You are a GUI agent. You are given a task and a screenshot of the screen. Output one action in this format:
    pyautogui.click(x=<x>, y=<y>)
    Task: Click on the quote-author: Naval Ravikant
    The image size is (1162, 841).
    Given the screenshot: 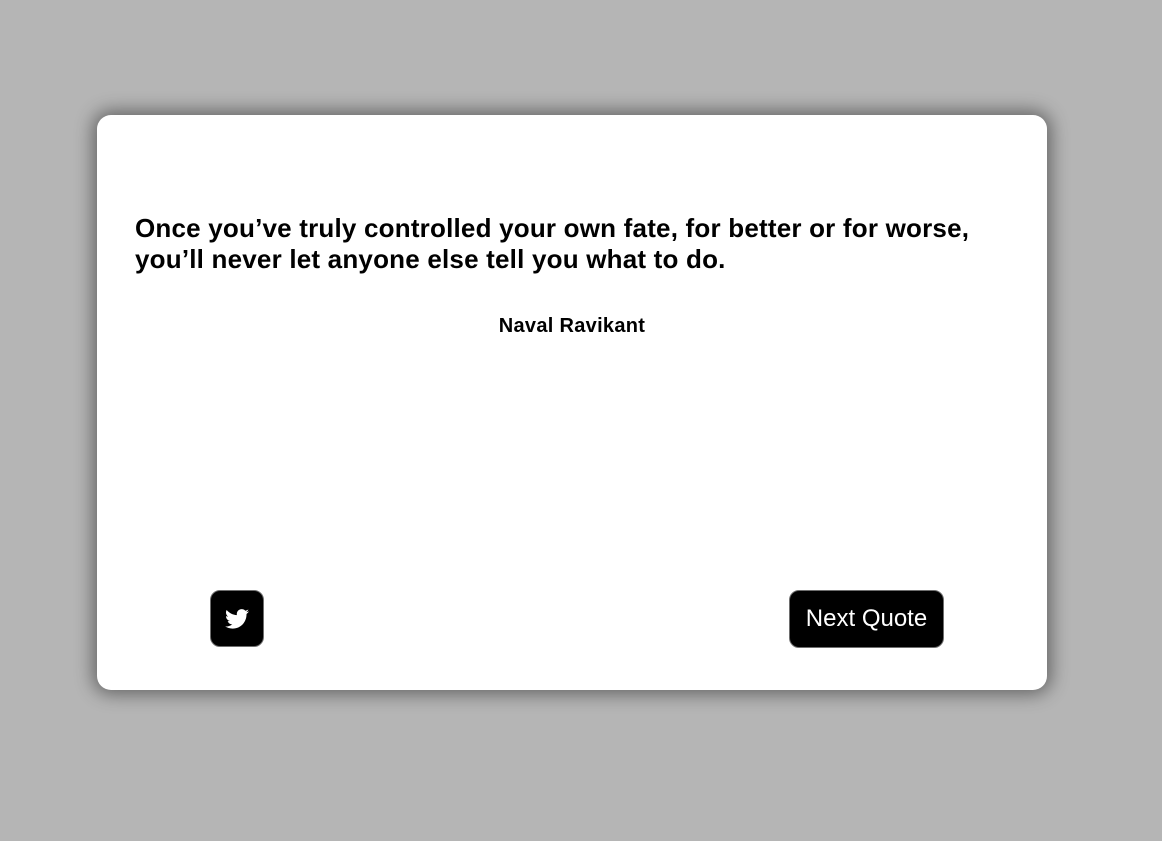 What is the action you would take?
    pyautogui.click(x=572, y=326)
    